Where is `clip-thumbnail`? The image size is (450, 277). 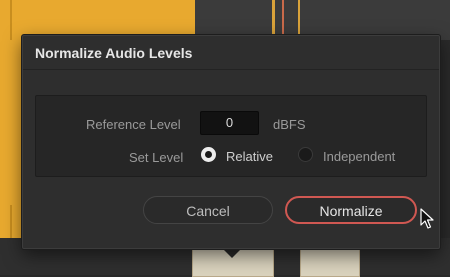
clip-thumbnail is located at coordinates (330, 262).